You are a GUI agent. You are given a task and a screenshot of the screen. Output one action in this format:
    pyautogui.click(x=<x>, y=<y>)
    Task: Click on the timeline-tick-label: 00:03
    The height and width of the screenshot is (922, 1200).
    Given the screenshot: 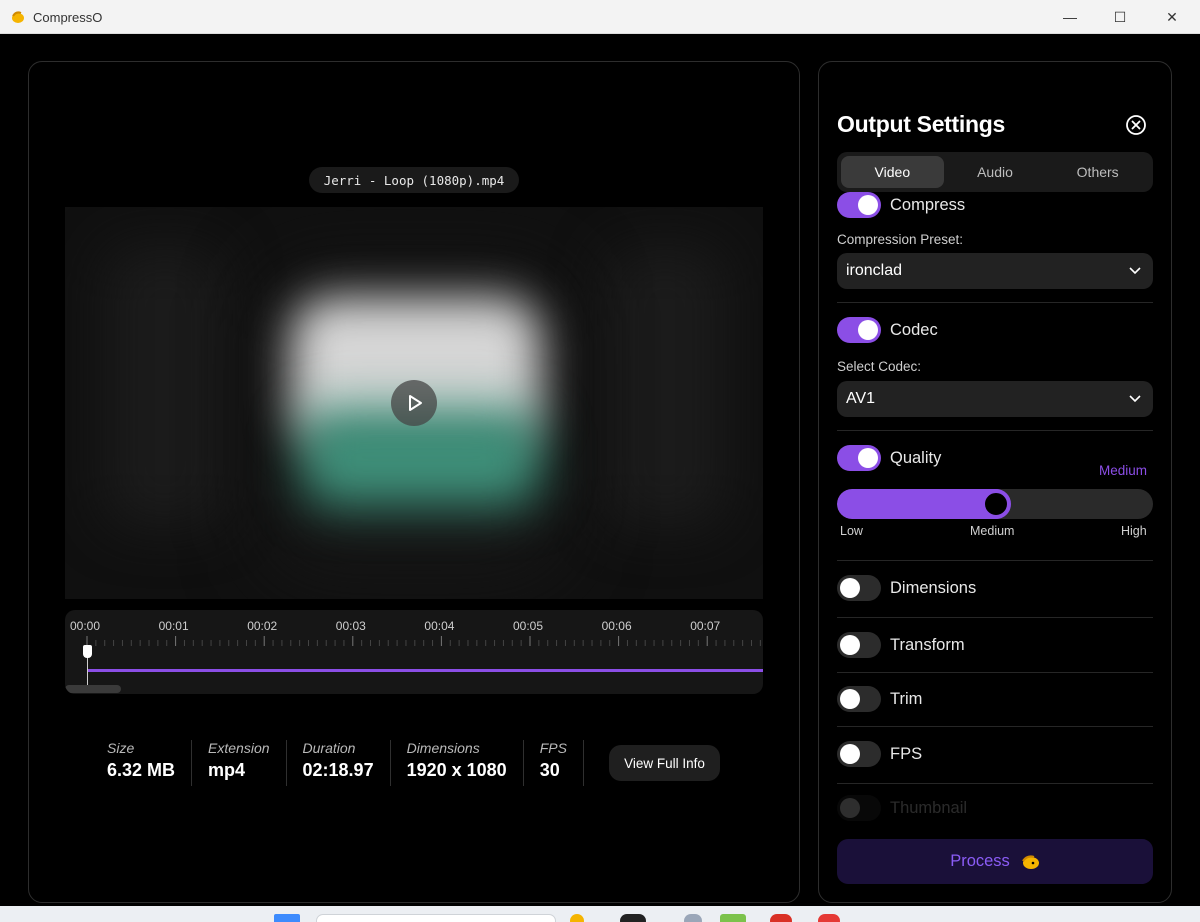 What is the action you would take?
    pyautogui.click(x=350, y=626)
    